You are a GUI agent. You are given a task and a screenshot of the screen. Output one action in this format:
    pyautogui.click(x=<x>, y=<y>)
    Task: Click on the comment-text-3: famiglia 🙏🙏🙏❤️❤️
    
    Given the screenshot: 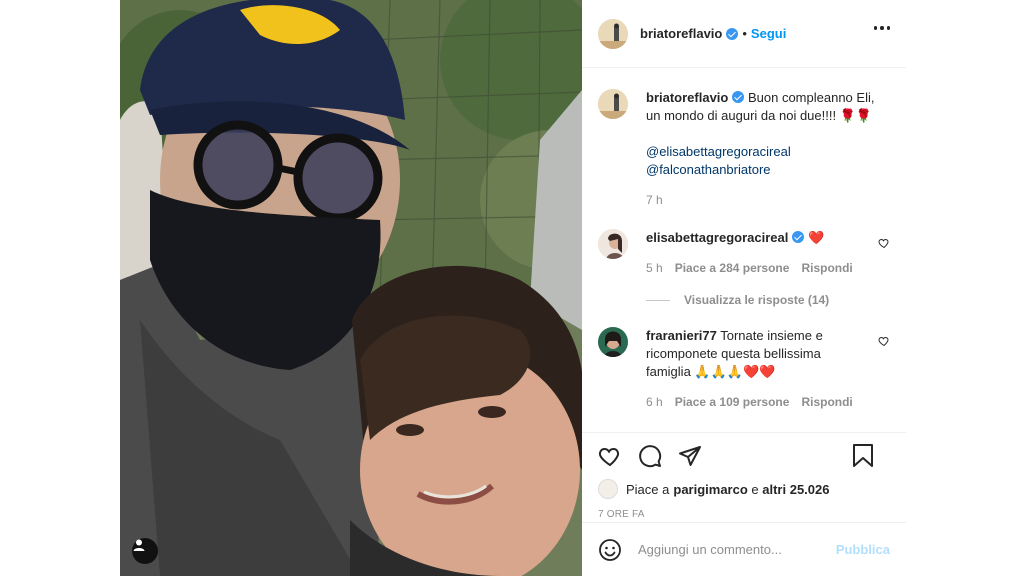 What is the action you would take?
    pyautogui.click(x=711, y=371)
    